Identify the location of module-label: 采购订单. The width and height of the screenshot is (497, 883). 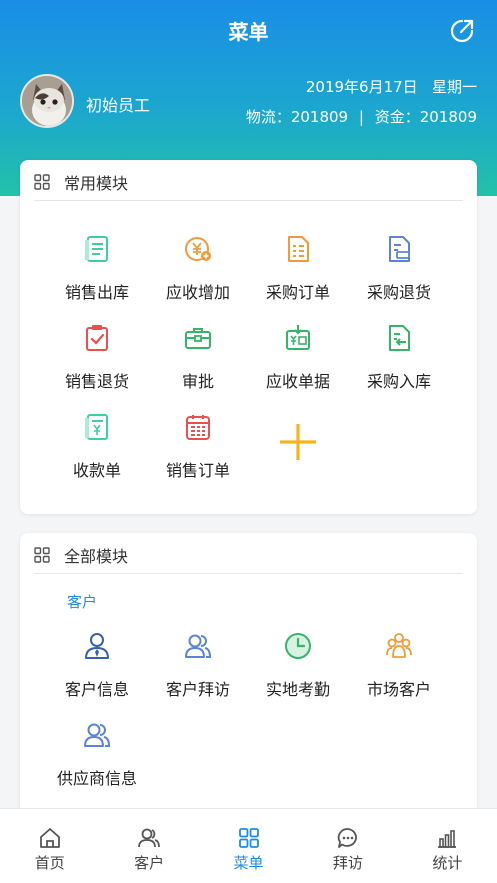
(297, 292).